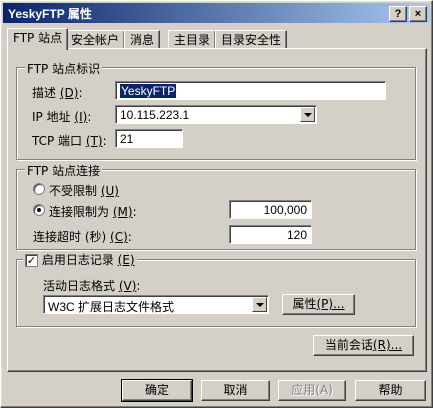  Describe the element at coordinates (50, 14) in the screenshot. I see `window-title: YeskyFTP 属性` at that location.